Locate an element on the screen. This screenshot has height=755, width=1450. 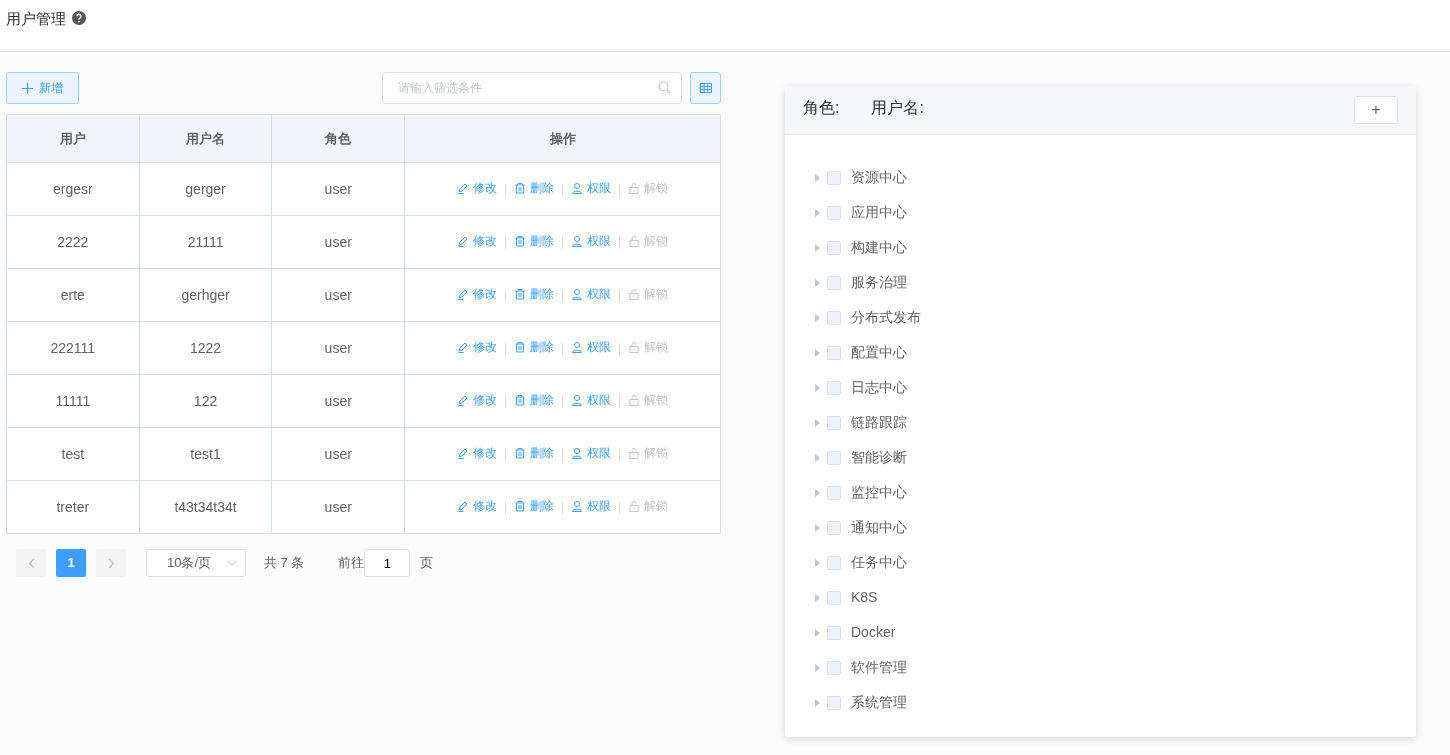
add-button: 新增 is located at coordinates (42, 88).